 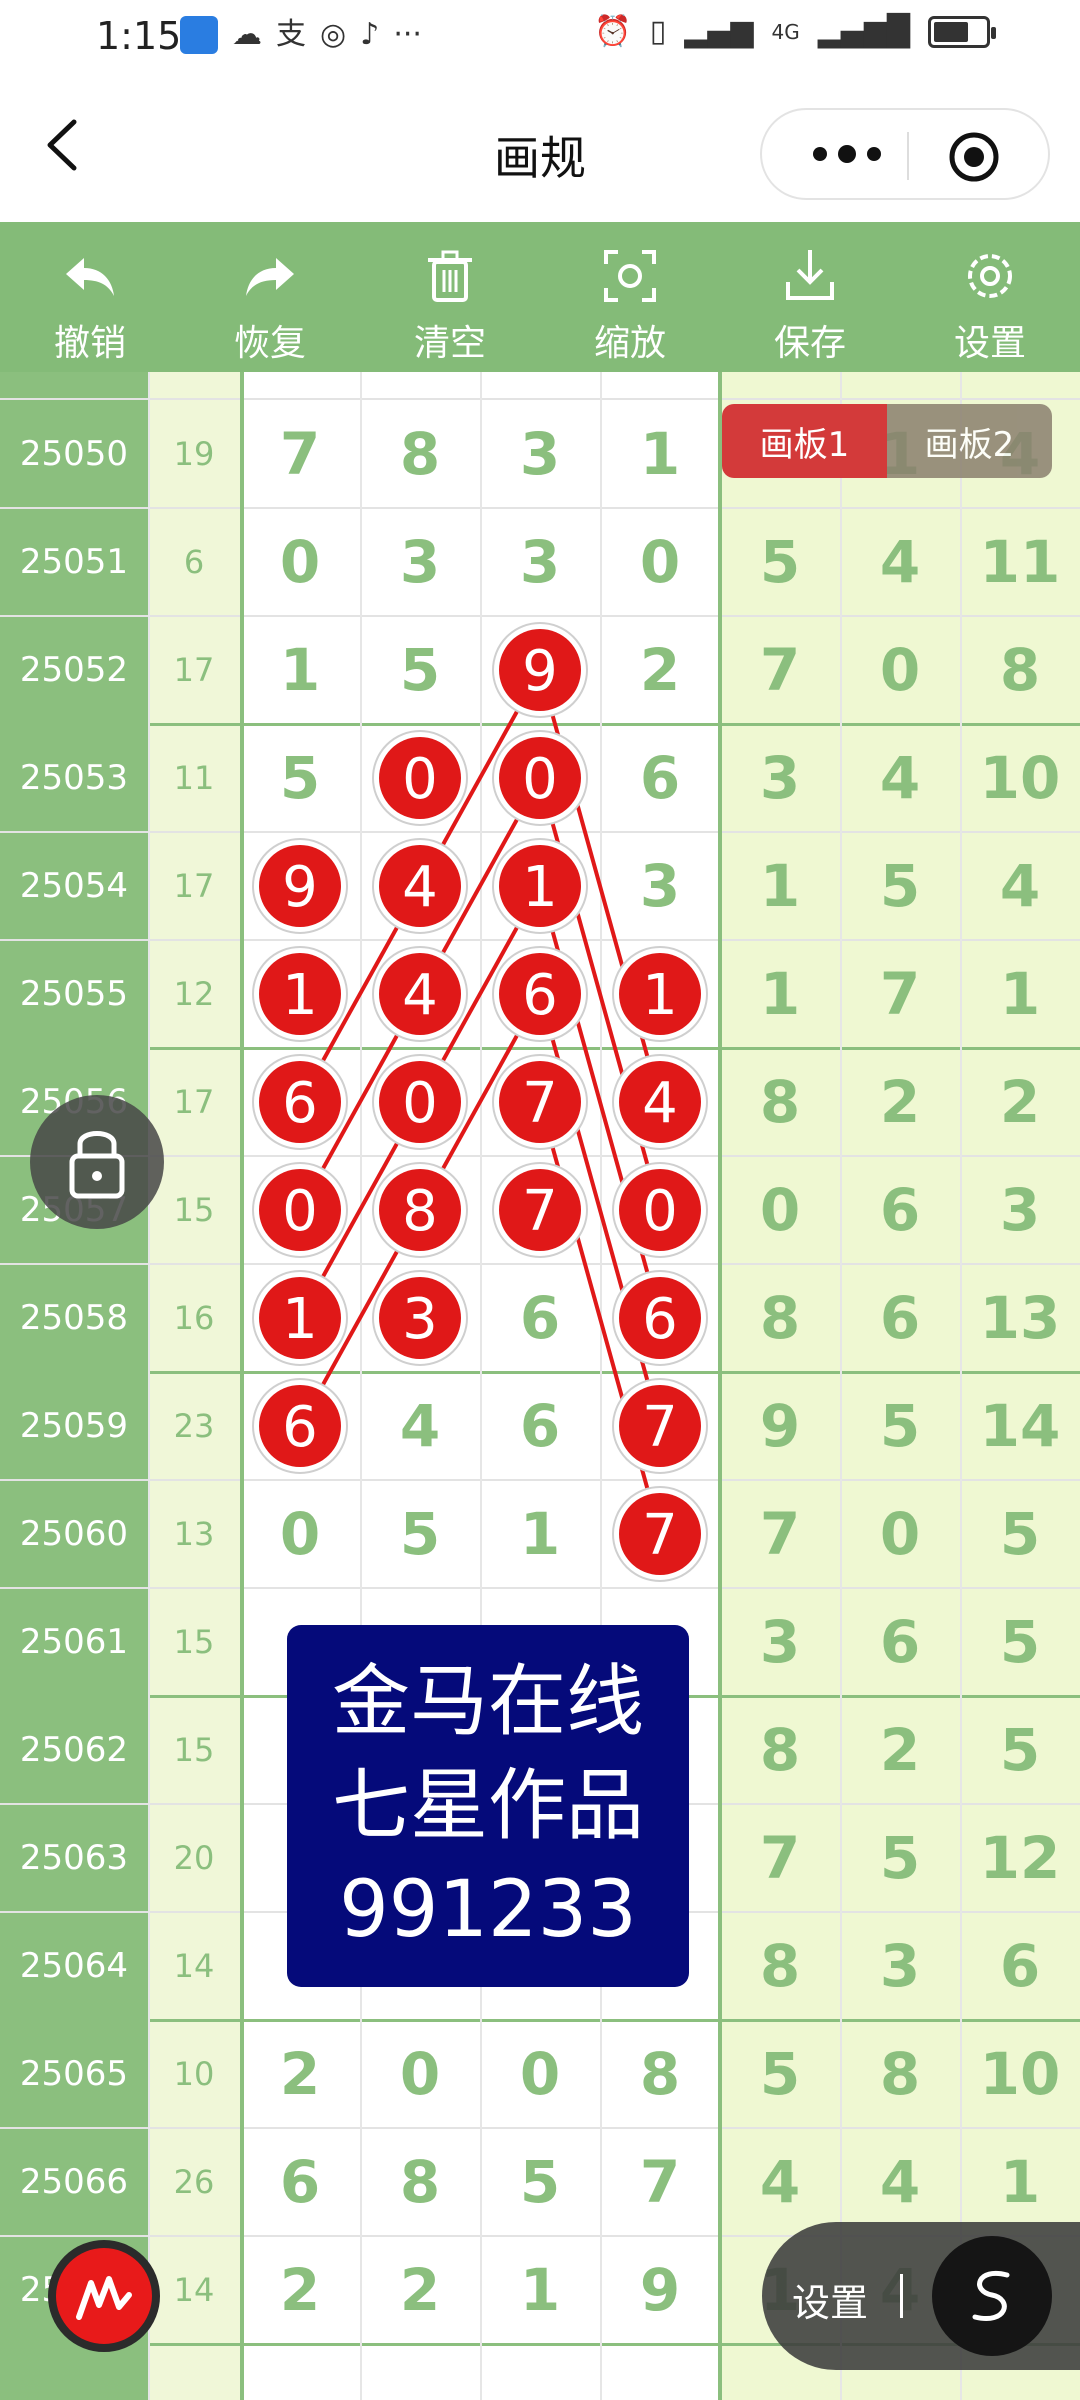 I want to click on issue-number: 25050, so click(x=74, y=454).